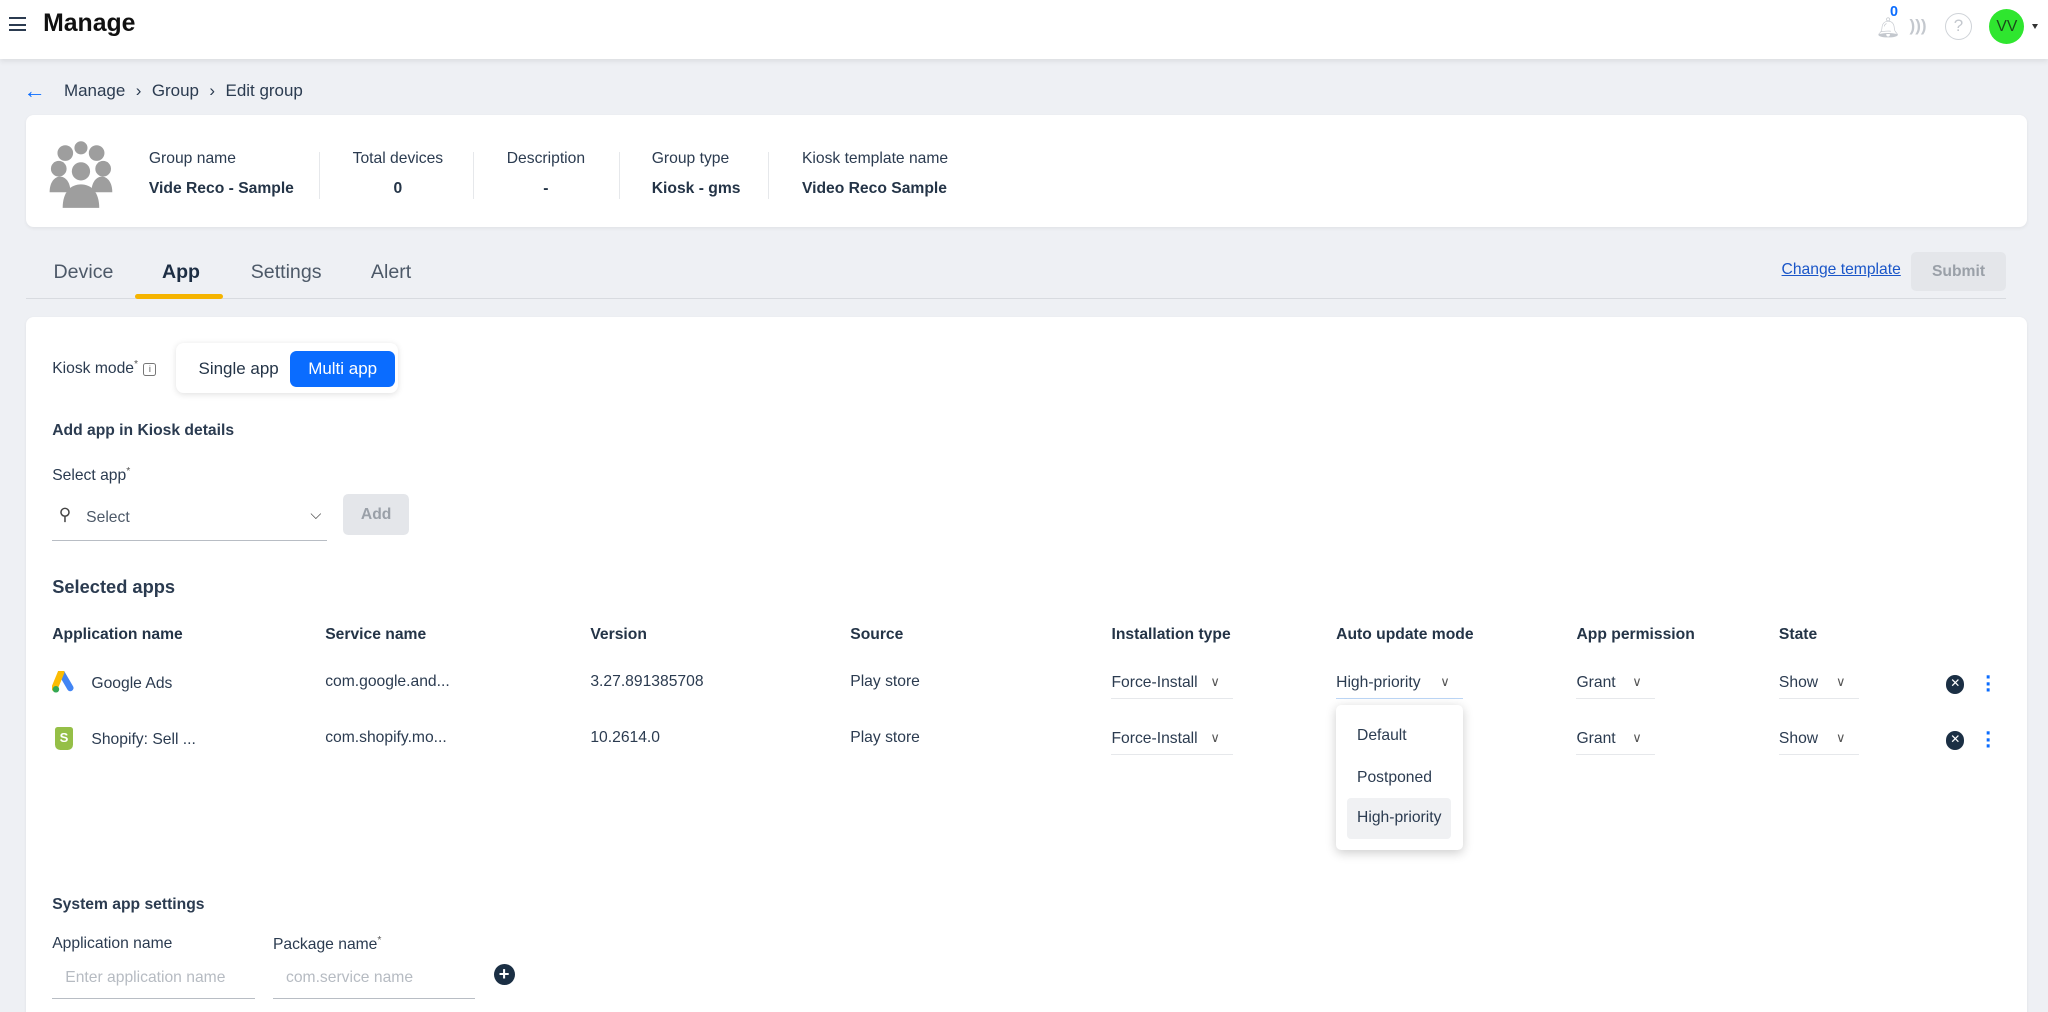 The height and width of the screenshot is (1012, 2048). I want to click on breadcrumb-group: Group, so click(175, 91).